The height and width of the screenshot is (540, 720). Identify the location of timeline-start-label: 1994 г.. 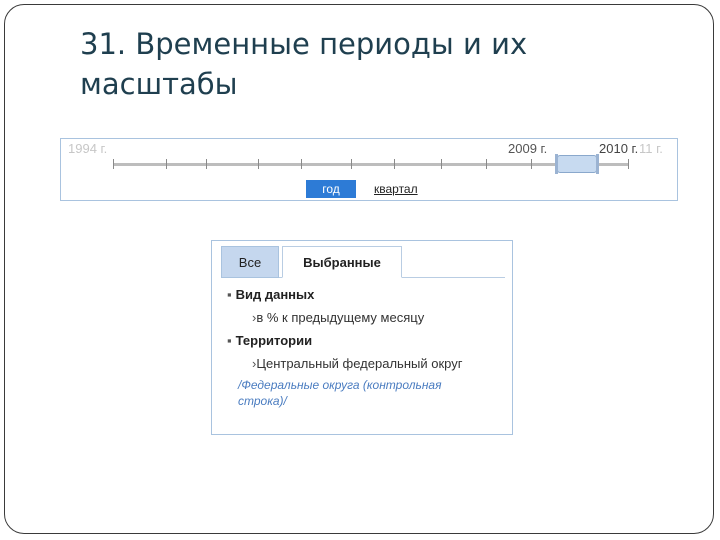
(88, 148).